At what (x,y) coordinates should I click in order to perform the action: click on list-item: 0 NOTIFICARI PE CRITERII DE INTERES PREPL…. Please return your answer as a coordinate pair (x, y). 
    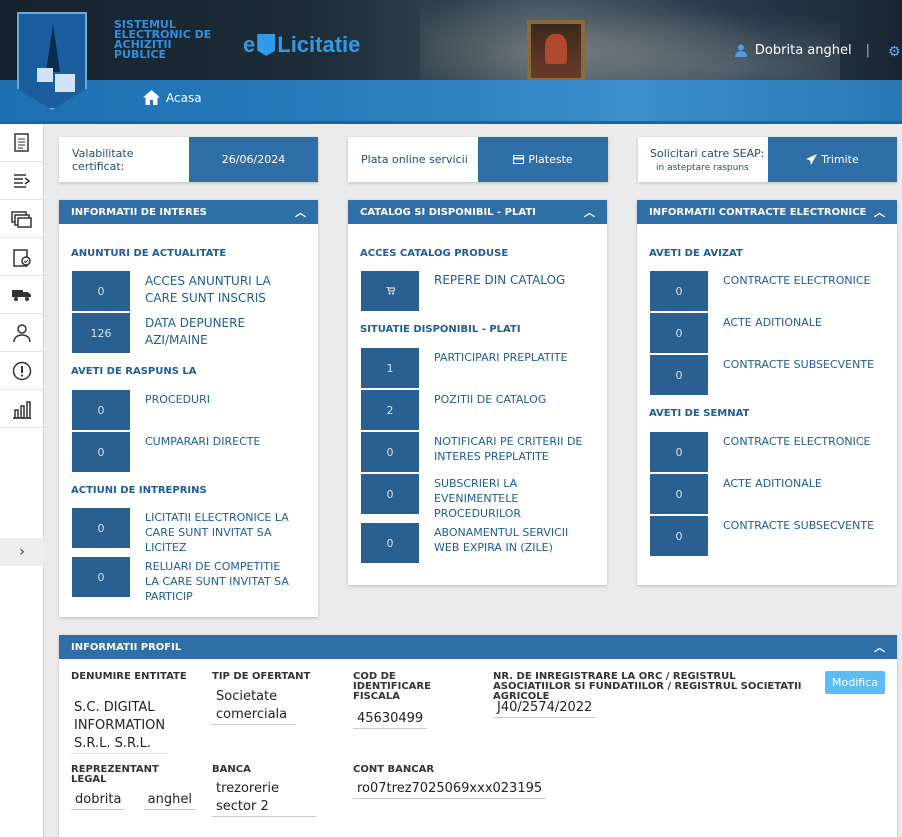
    Looking at the image, I should click on (477, 452).